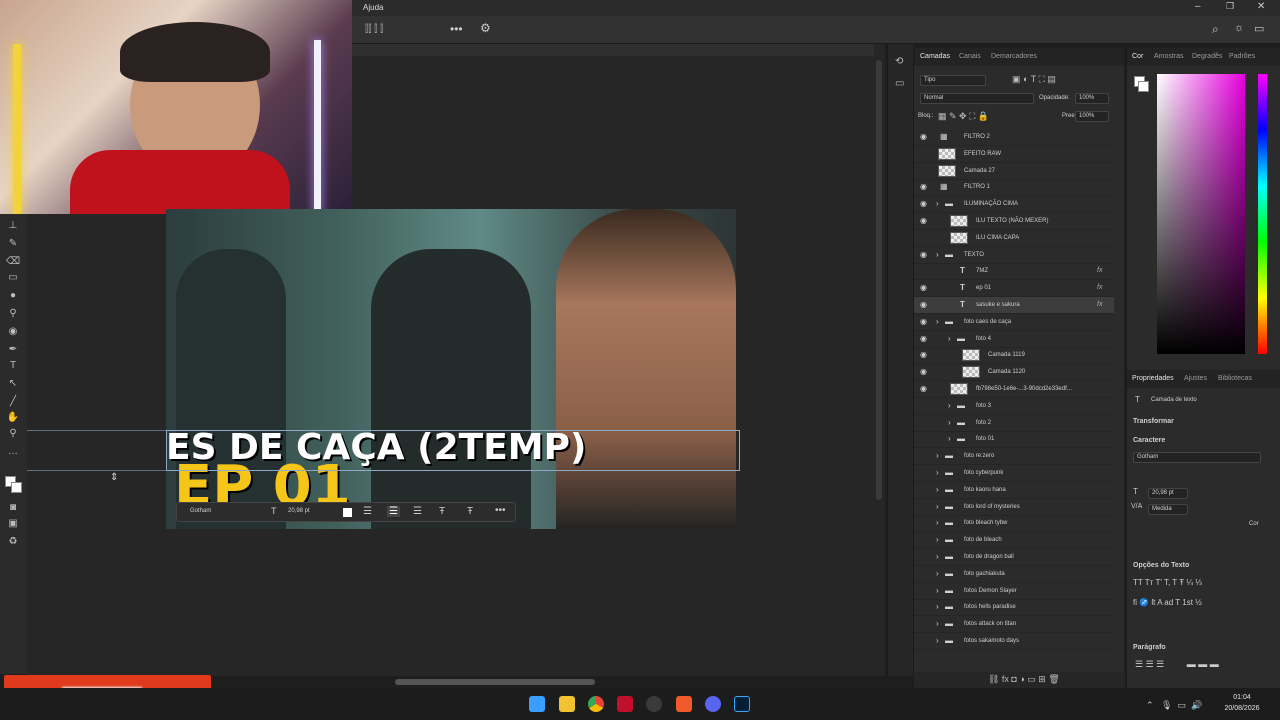 This screenshot has height=720, width=1280. Describe the element at coordinates (1174, 705) in the screenshot. I see `tray-icons: ⌃ 🎙 ▭ 🔊` at that location.